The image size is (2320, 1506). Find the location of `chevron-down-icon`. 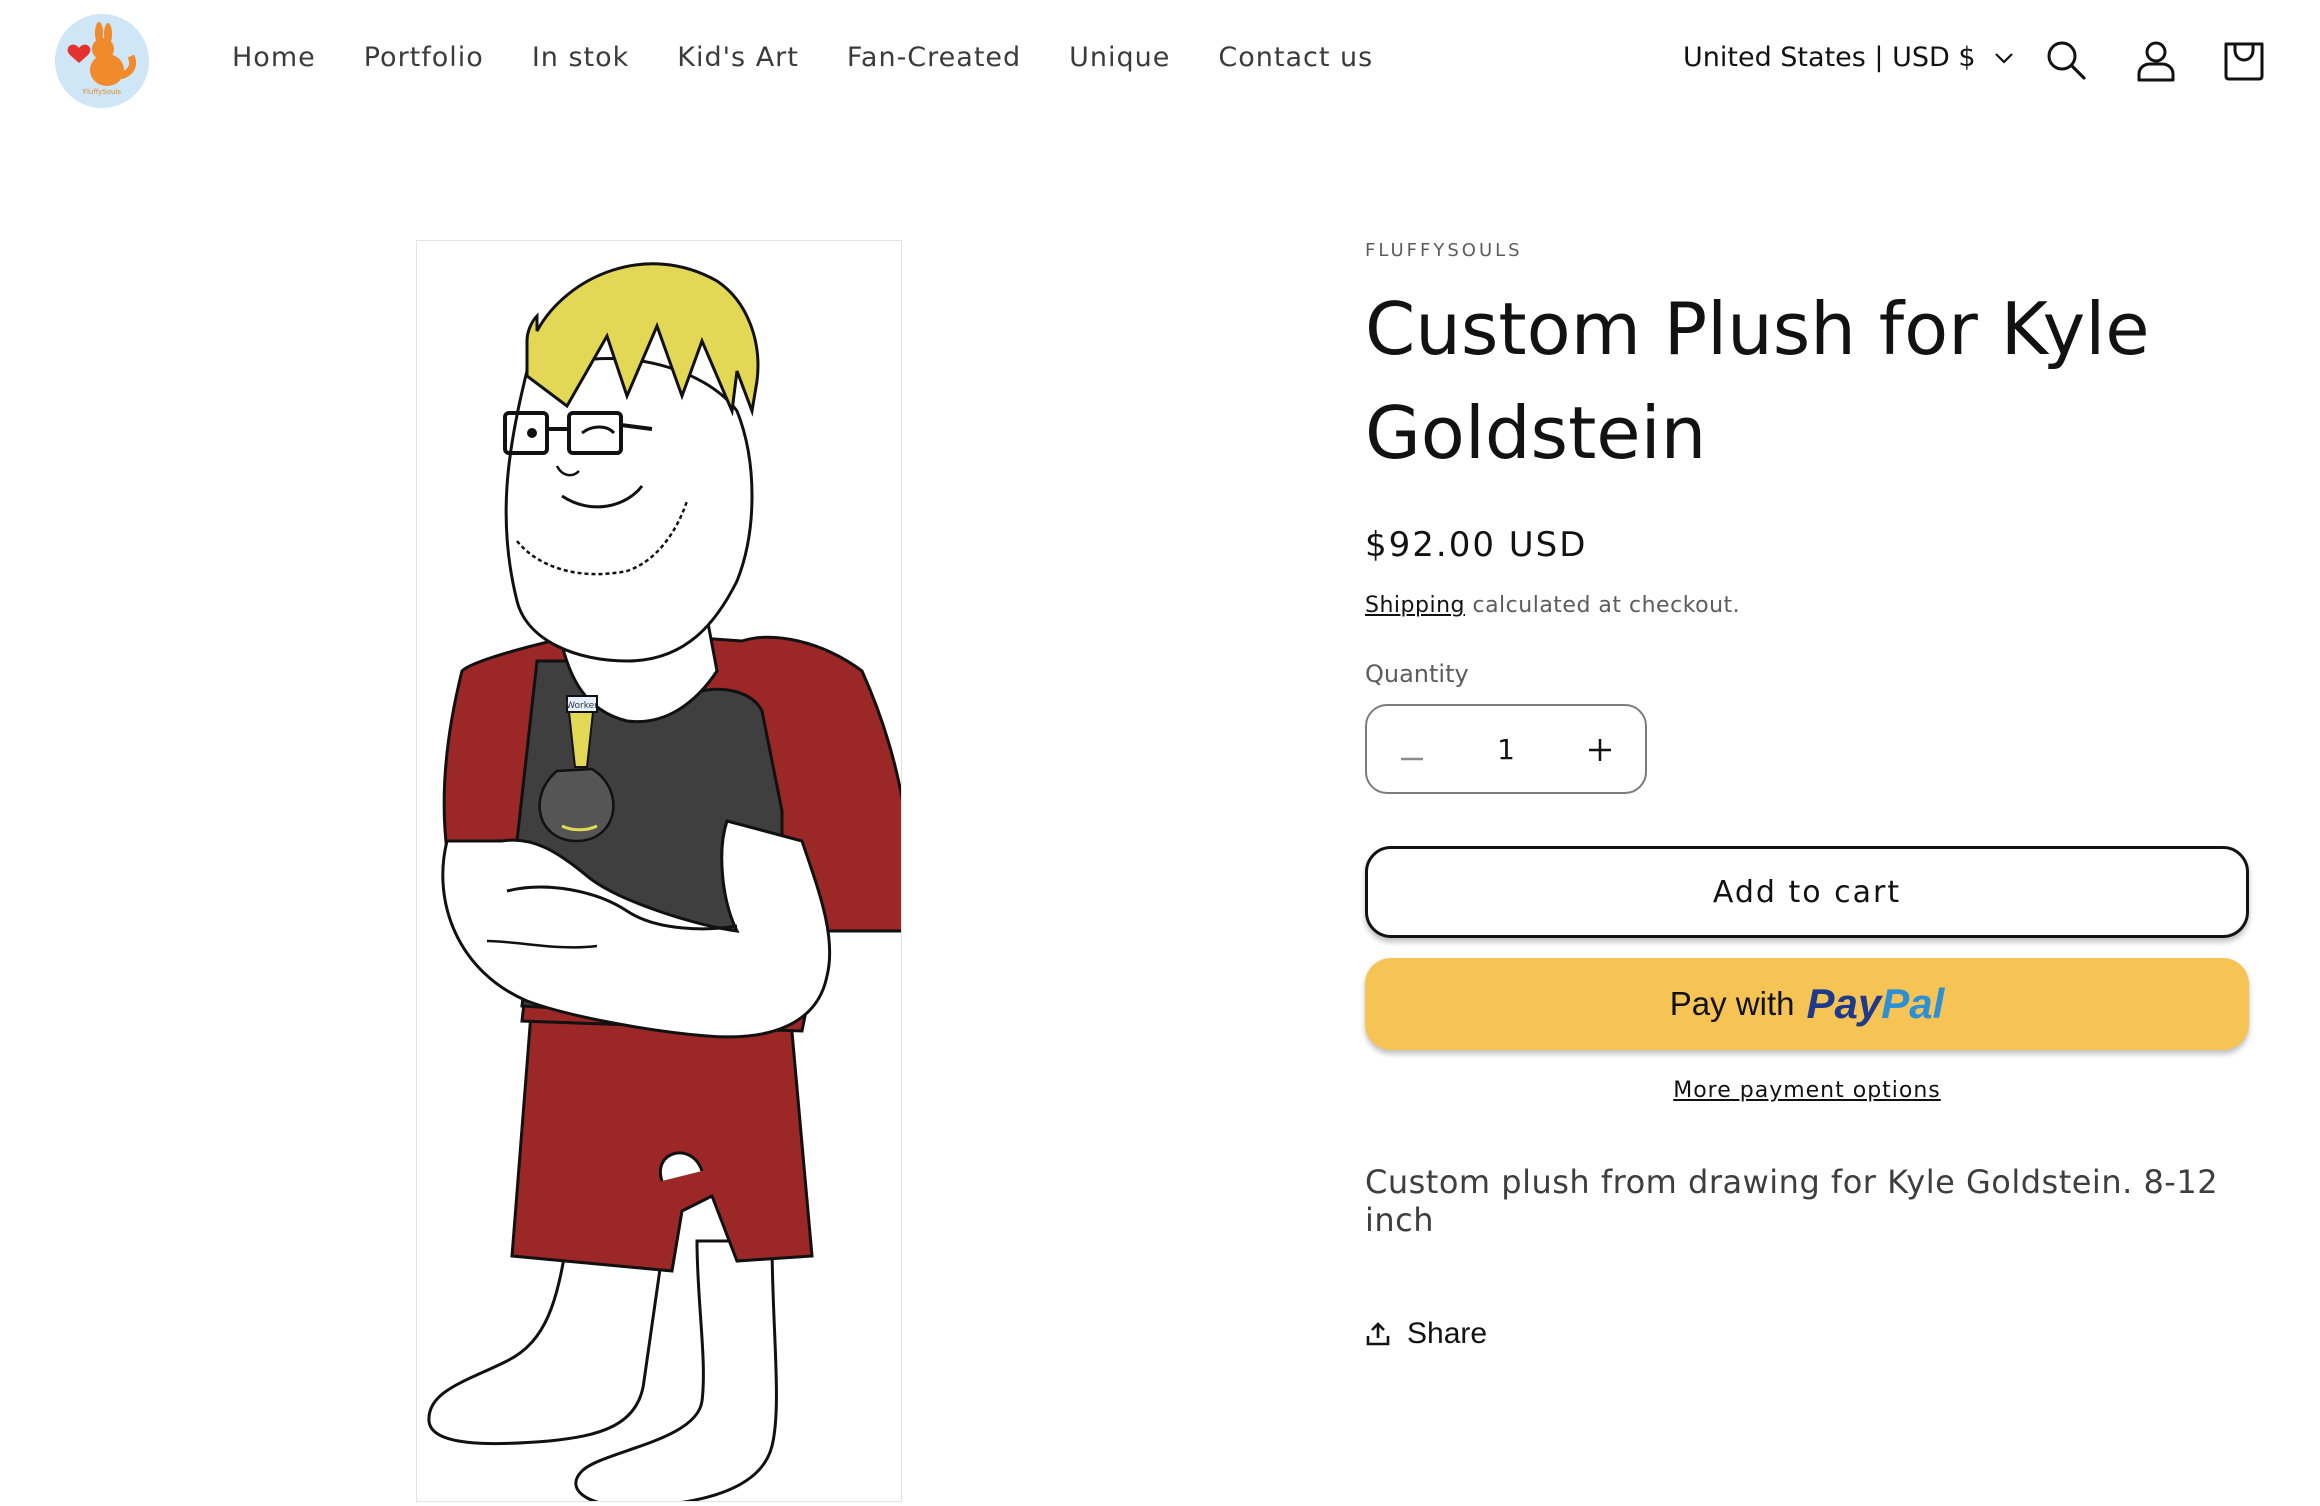

chevron-down-icon is located at coordinates (2003, 58).